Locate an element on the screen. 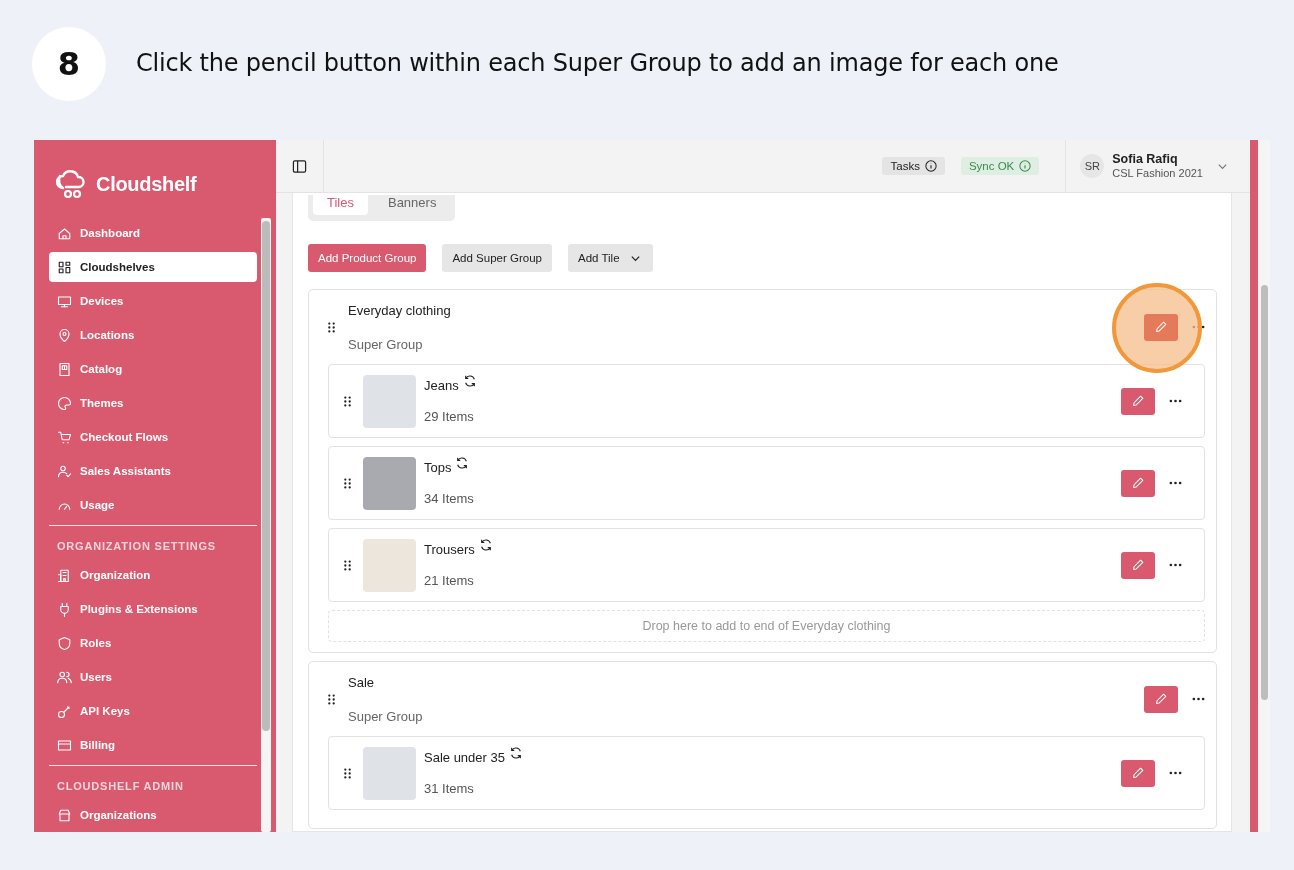 Image resolution: width=1294 pixels, height=870 pixels. sidebar-item: Sales Assistants is located at coordinates (153, 471).